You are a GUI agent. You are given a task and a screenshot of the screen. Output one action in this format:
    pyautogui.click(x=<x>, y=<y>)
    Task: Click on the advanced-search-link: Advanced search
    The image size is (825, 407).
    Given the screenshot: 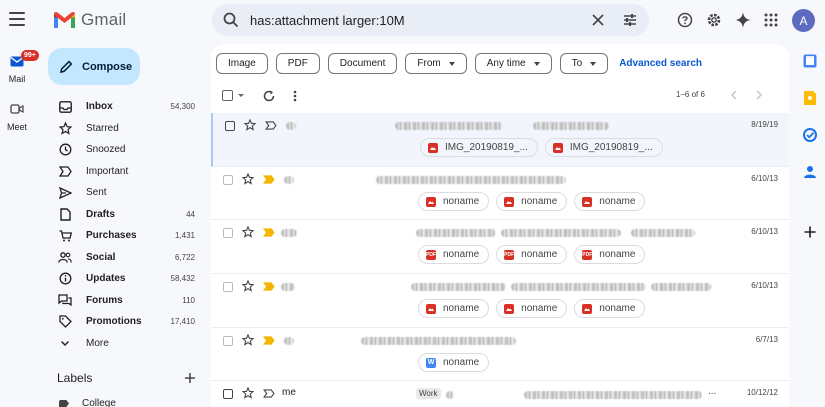 What is the action you would take?
    pyautogui.click(x=660, y=63)
    